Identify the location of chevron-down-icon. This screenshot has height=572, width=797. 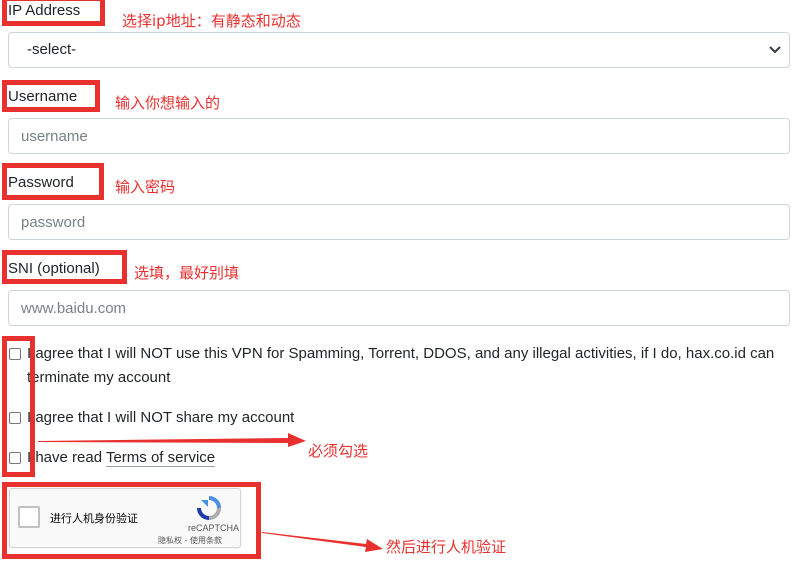
(775, 50).